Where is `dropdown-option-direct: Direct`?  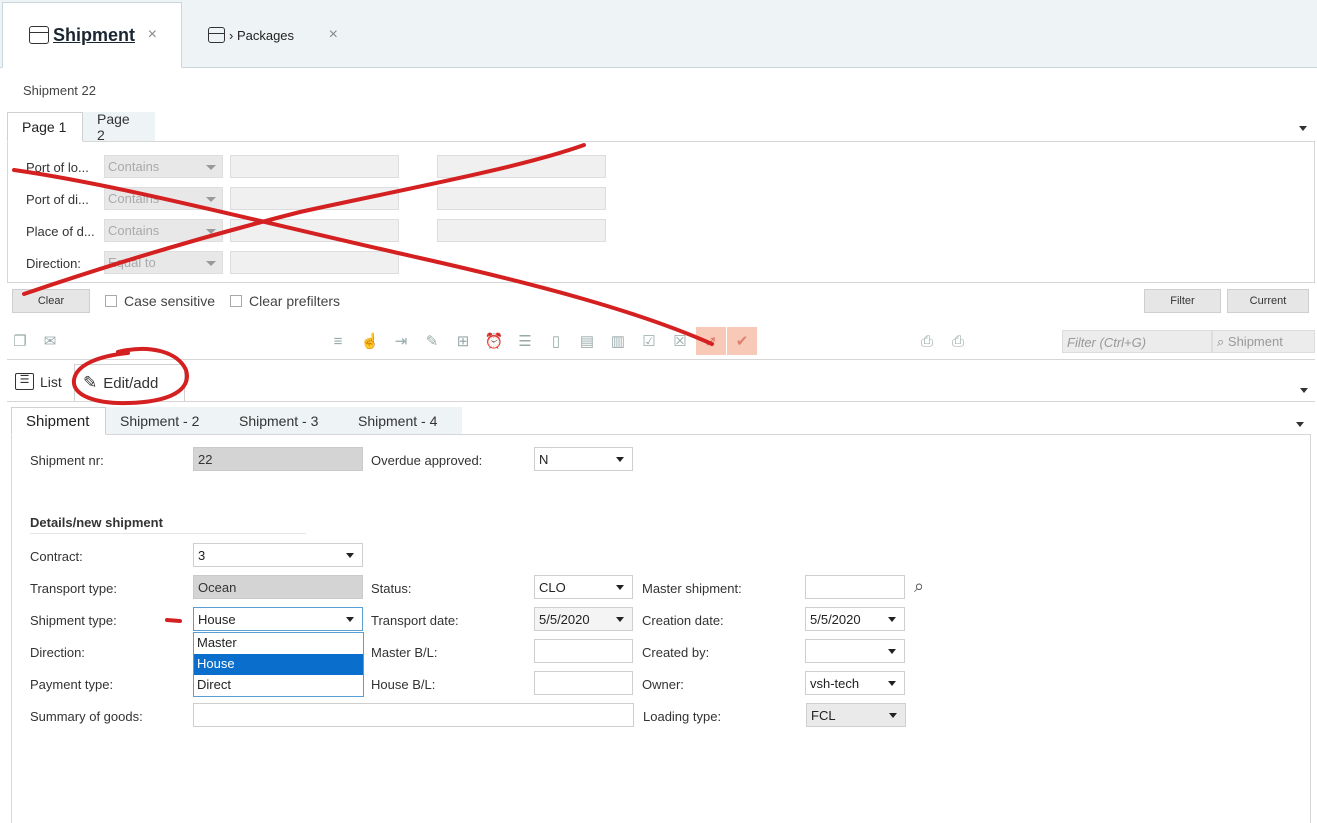
dropdown-option-direct: Direct is located at coordinates (278, 685).